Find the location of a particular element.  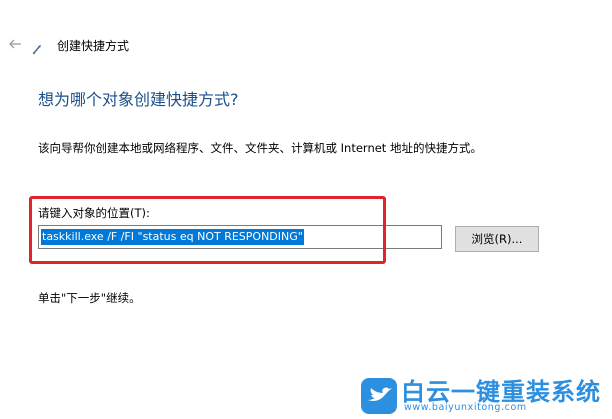

window-title: 创建快捷方式 is located at coordinates (93, 46).